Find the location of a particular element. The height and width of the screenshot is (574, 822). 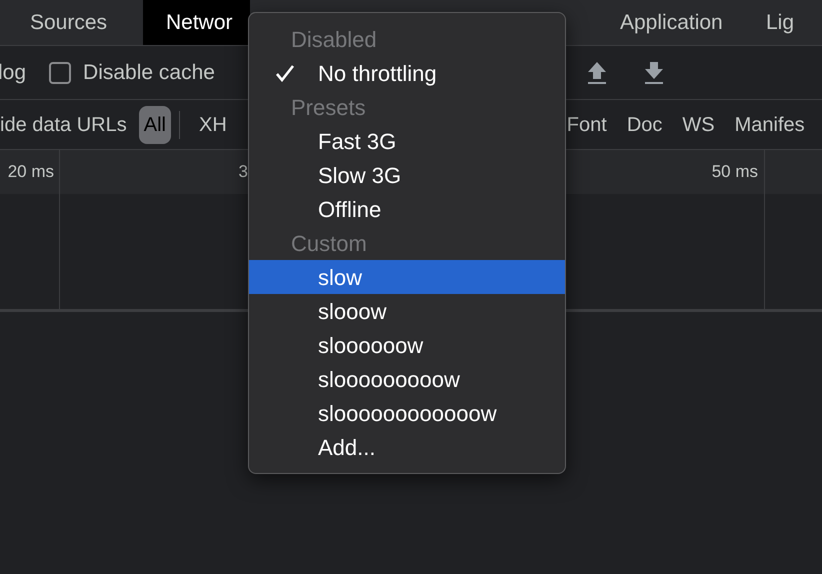

time-tick: 20 ms is located at coordinates (31, 172).